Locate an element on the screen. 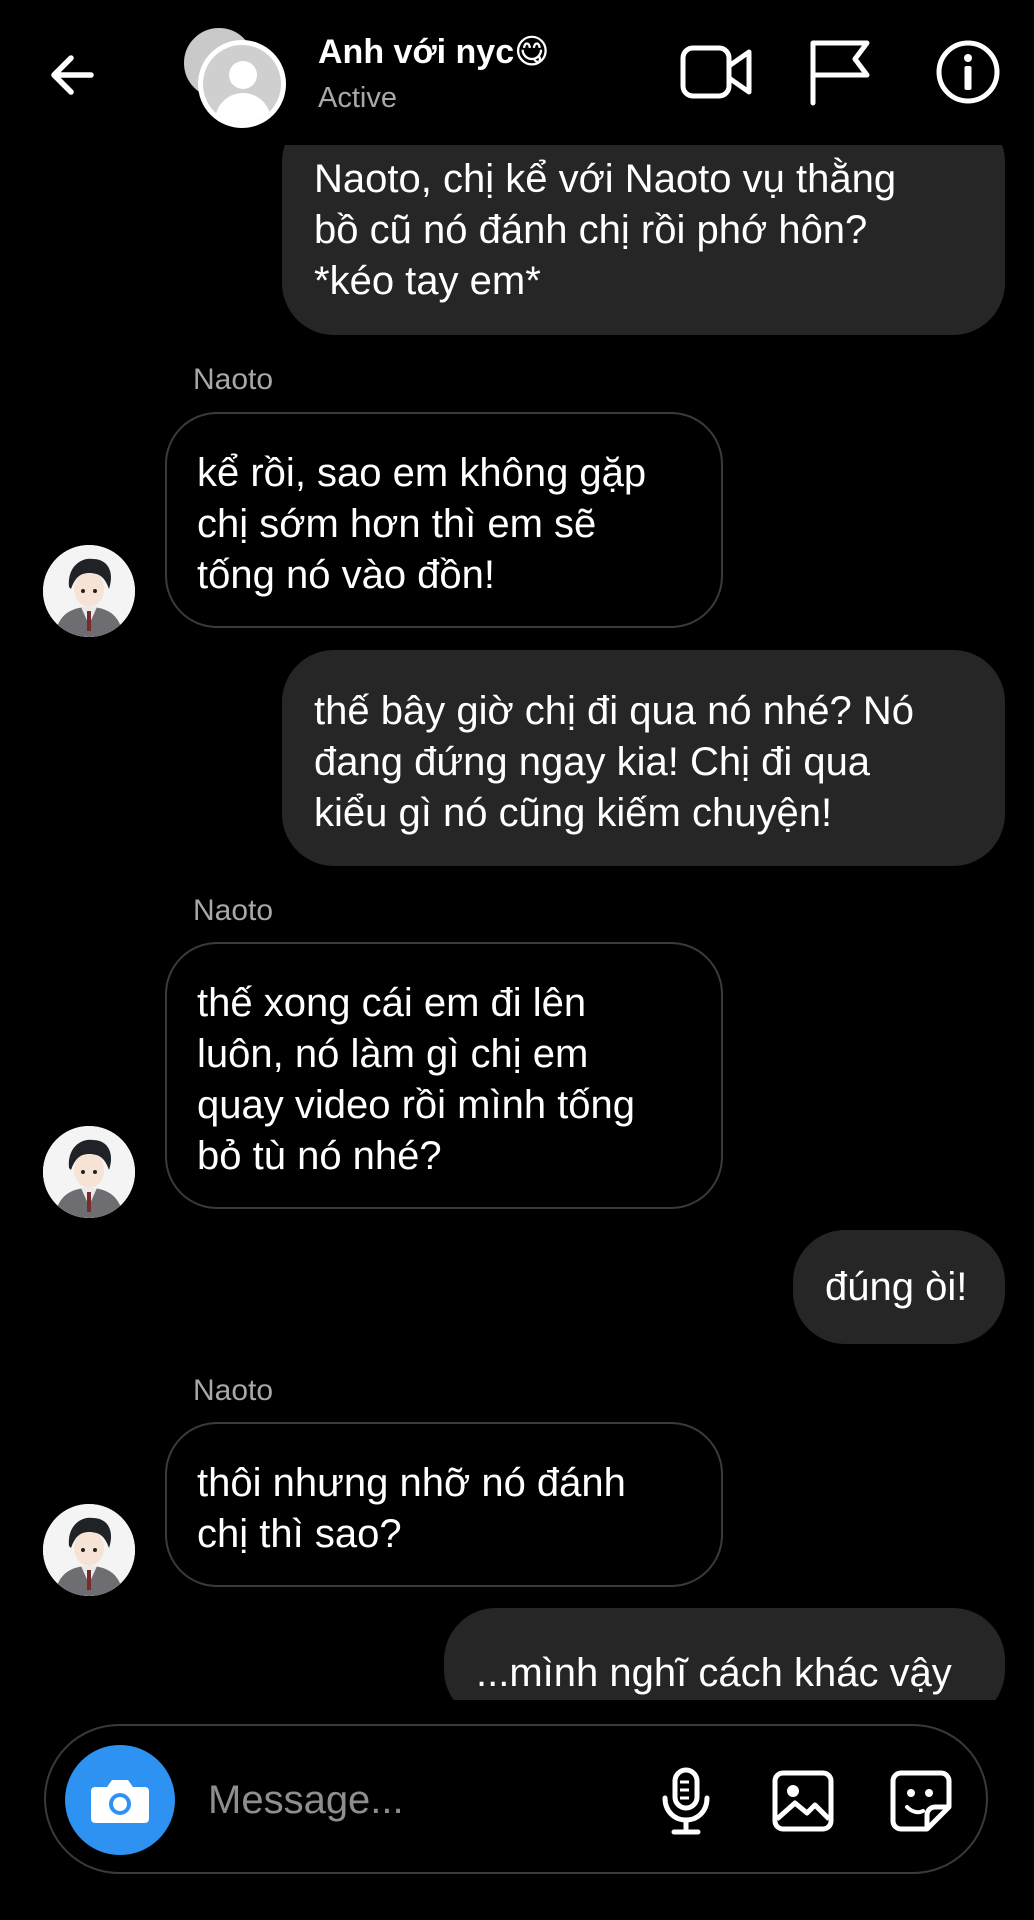 The width and height of the screenshot is (1034, 1920). chat-header: Anh với nyc😋 Active is located at coordinates (517, 72).